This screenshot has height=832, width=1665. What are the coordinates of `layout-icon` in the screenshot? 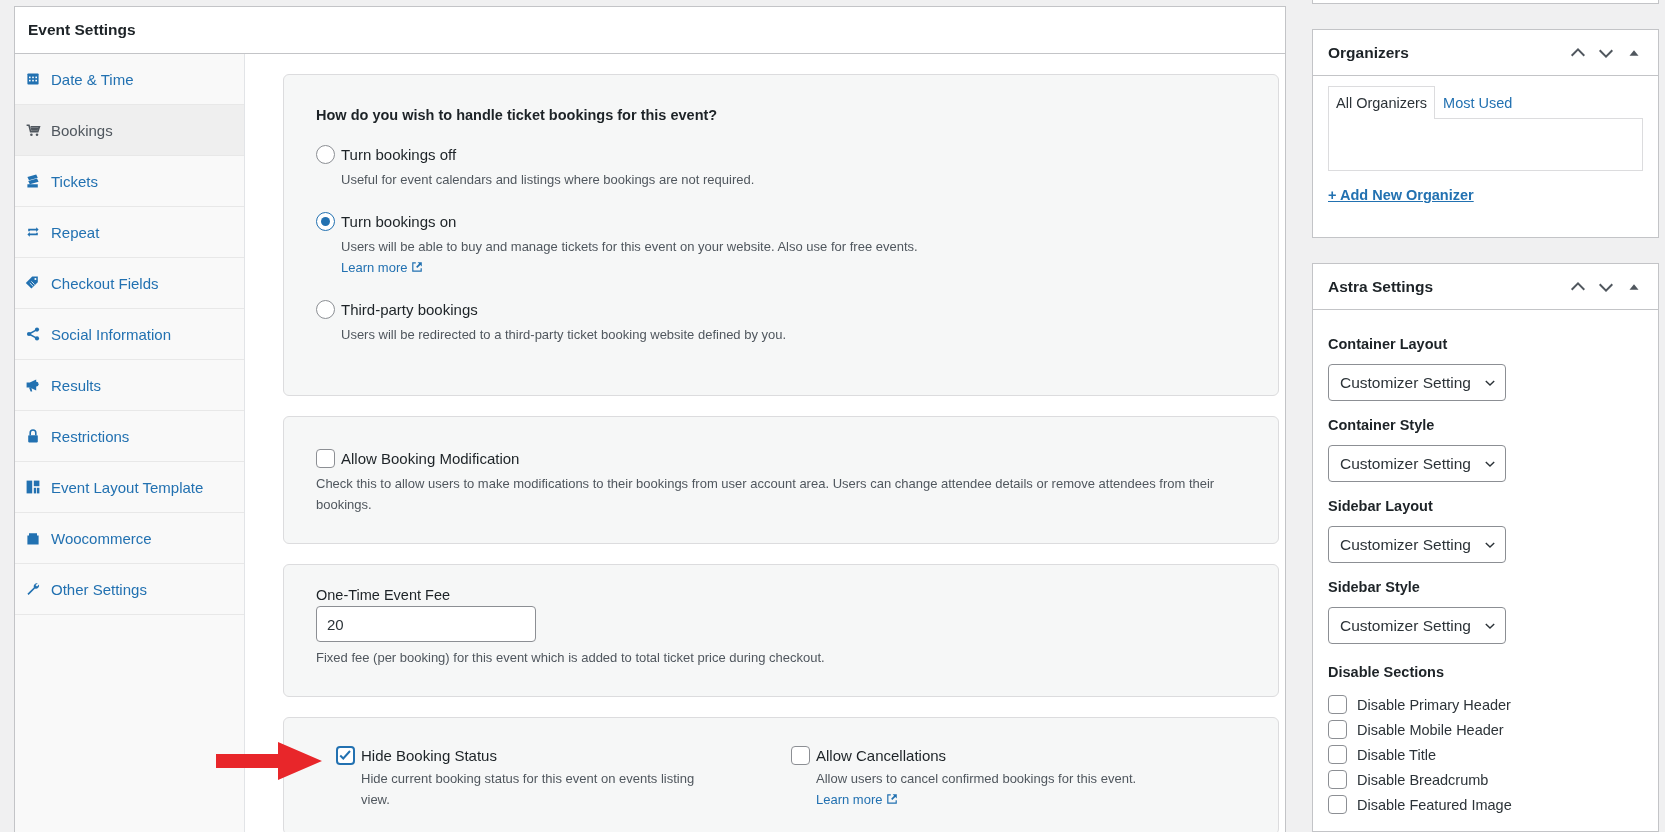 It's located at (33, 487).